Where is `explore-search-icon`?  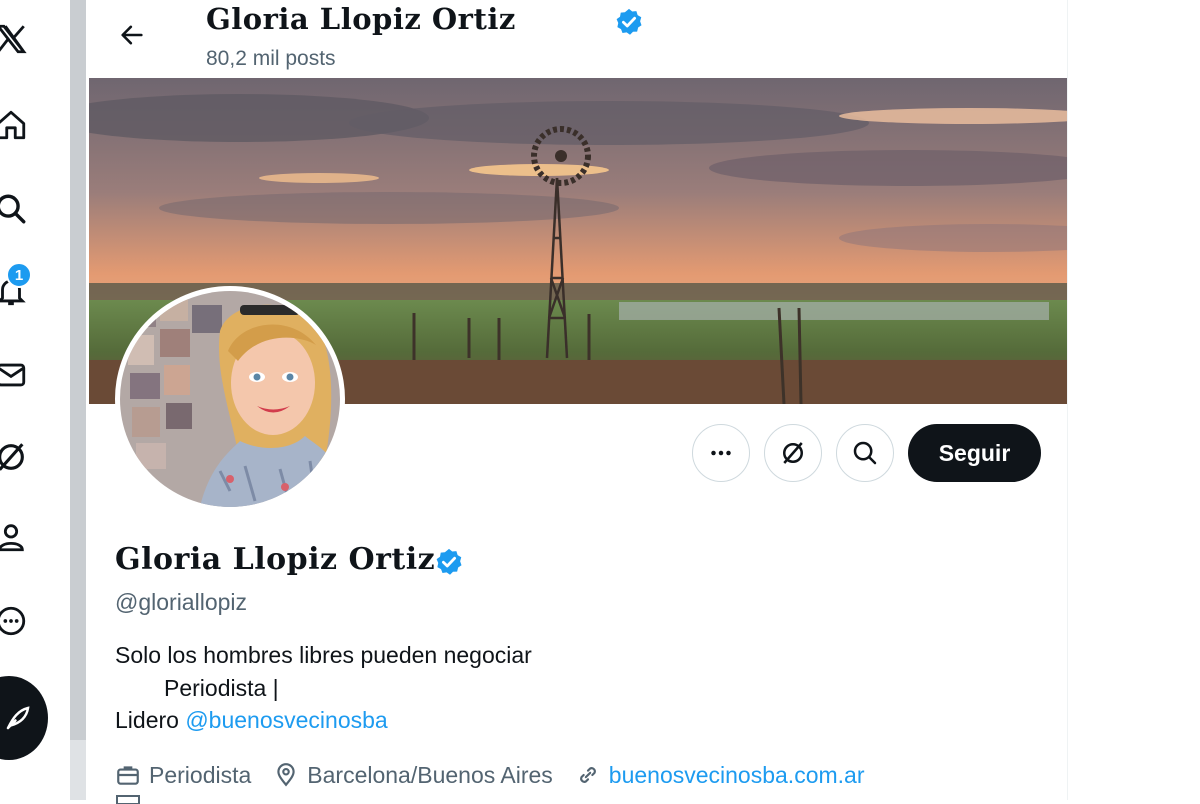 explore-search-icon is located at coordinates (14, 209).